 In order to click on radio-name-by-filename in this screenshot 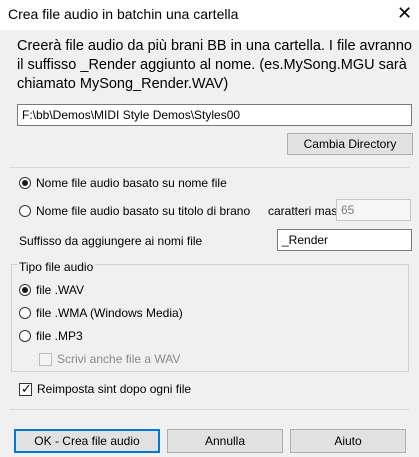, I will do `click(25, 183)`.